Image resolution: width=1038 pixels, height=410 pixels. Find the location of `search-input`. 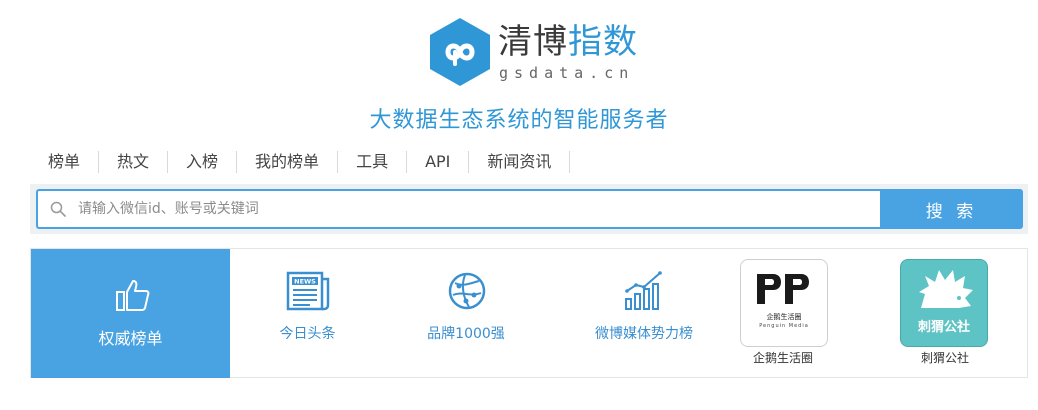

search-input is located at coordinates (479, 209).